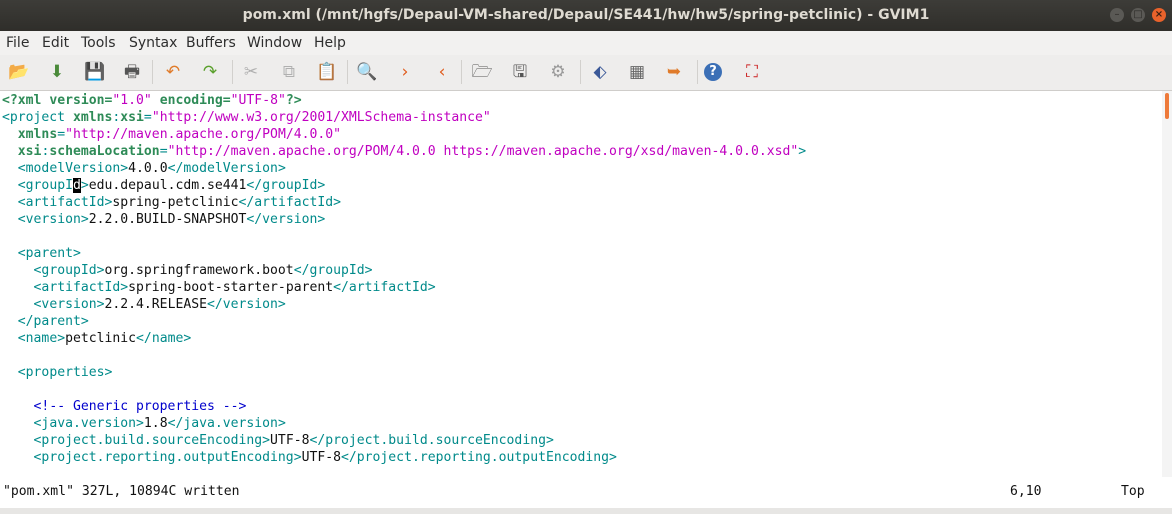 The height and width of the screenshot is (514, 1172). Describe the element at coordinates (327, 72) in the screenshot. I see `paste-icon: 📋` at that location.